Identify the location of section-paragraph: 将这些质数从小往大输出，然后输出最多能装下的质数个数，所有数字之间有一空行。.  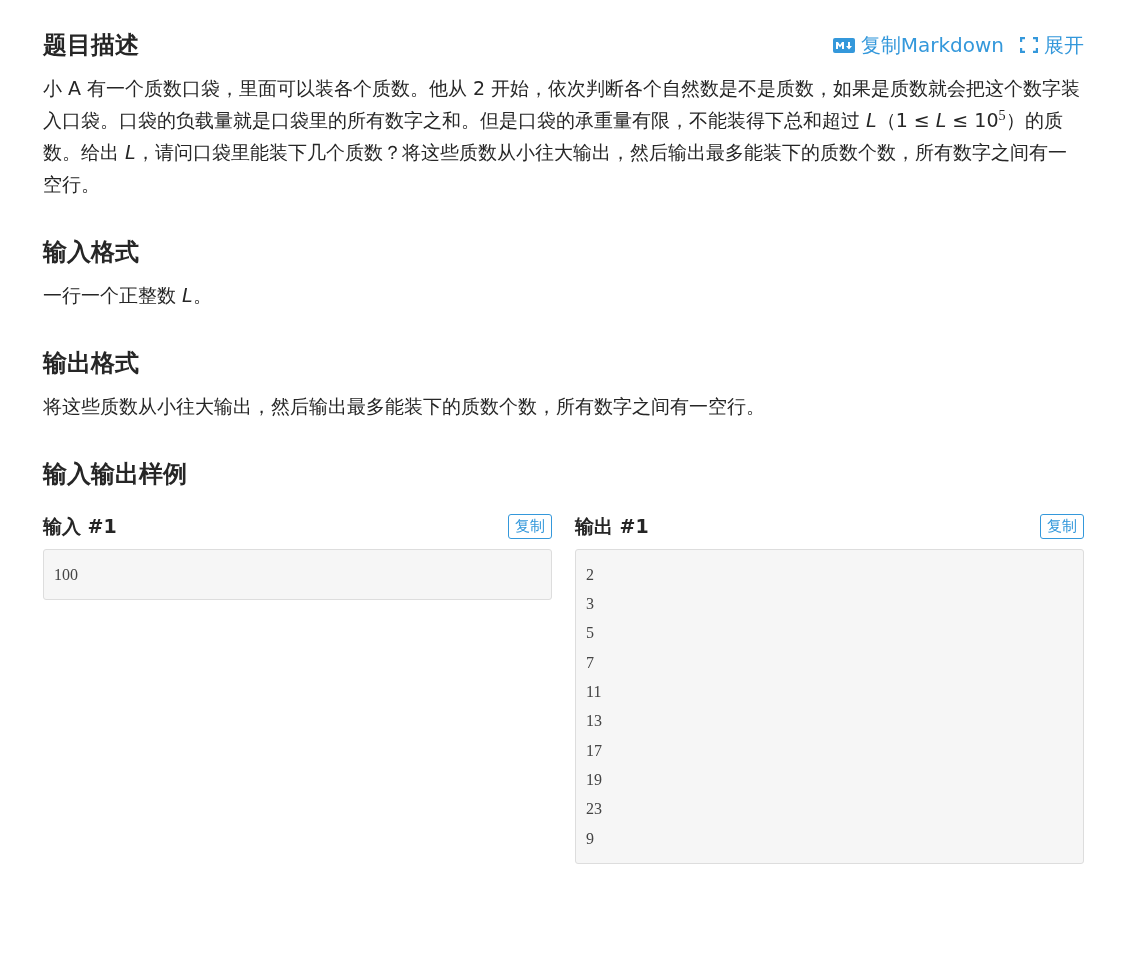
(404, 406).